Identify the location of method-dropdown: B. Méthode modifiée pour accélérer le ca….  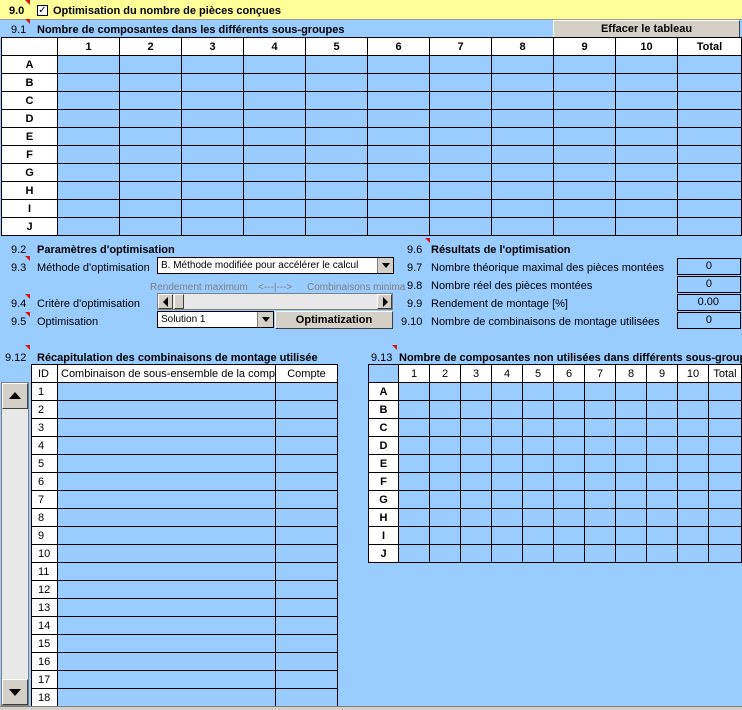
(275, 265).